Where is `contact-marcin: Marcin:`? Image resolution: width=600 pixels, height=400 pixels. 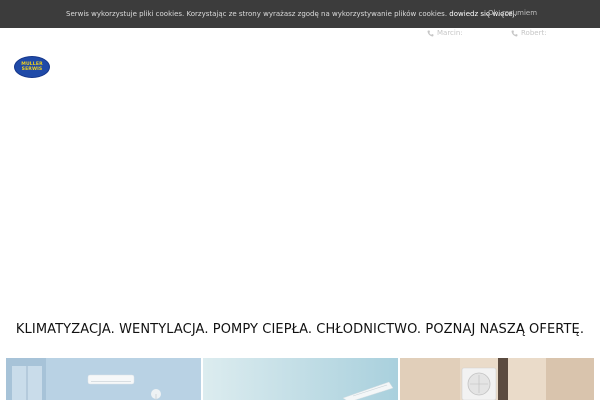 contact-marcin: Marcin: is located at coordinates (445, 33).